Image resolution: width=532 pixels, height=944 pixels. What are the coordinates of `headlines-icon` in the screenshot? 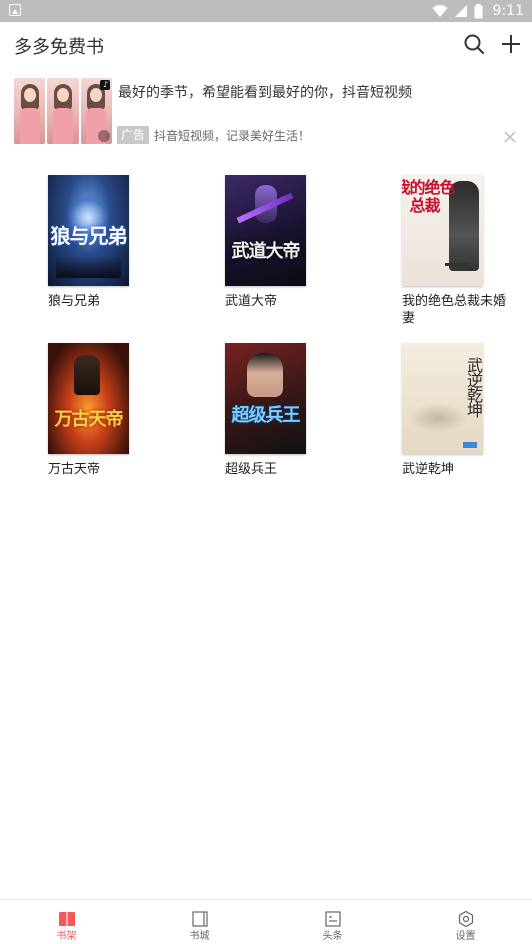 It's located at (332, 919).